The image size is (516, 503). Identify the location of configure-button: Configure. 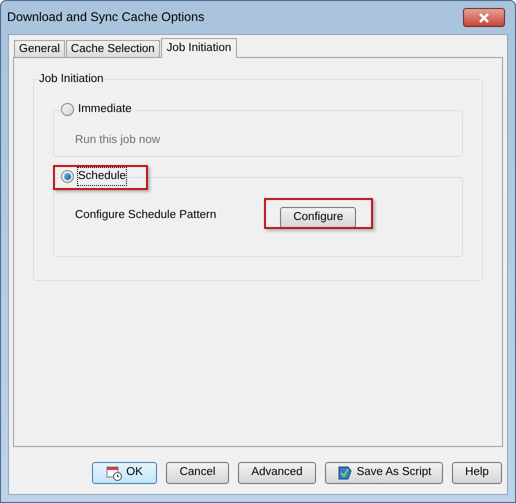
(318, 217).